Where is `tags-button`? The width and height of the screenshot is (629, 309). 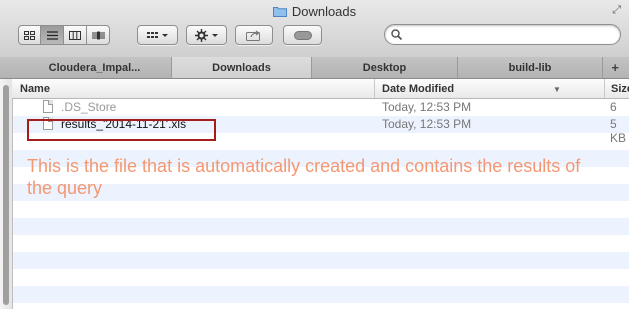 tags-button is located at coordinates (302, 35).